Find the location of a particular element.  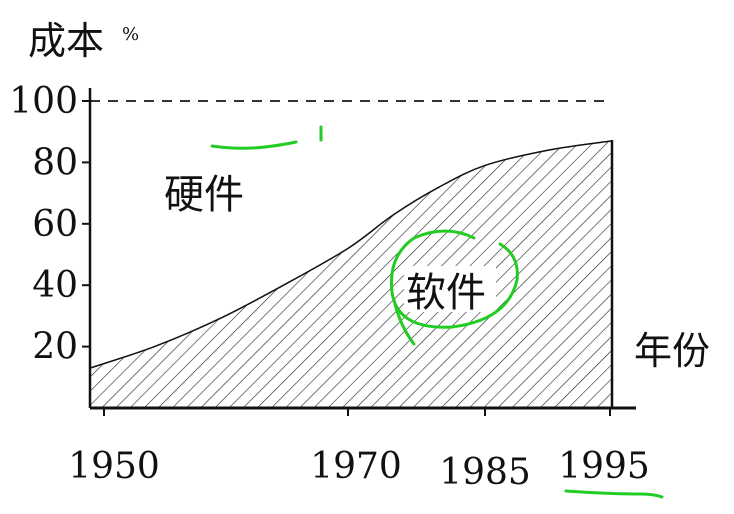

x-tick-label: 1950 is located at coordinates (114, 466).